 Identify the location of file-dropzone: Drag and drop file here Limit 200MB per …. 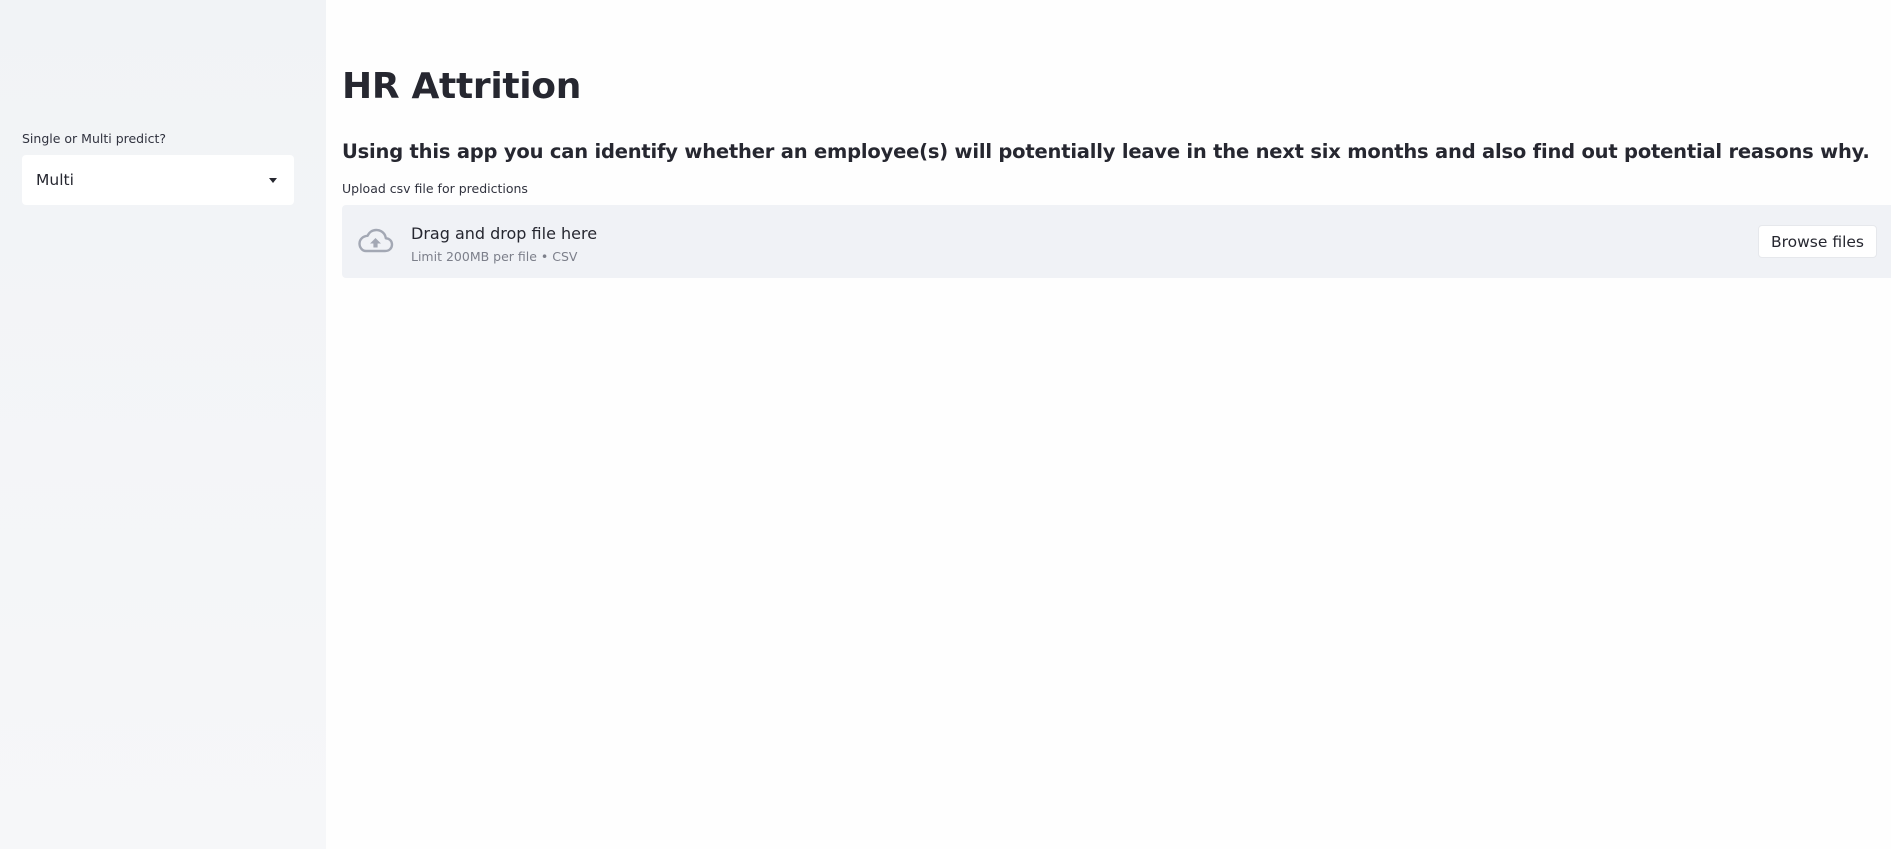
(1116, 241).